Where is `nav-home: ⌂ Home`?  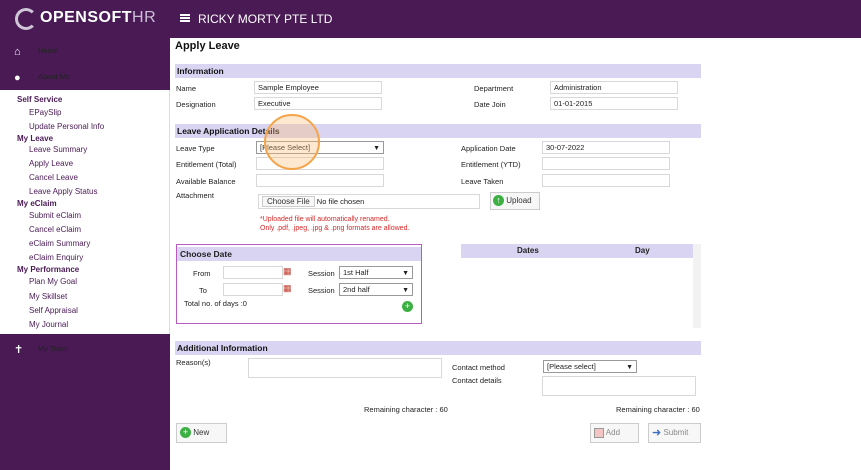
nav-home: ⌂ Home is located at coordinates (85, 52).